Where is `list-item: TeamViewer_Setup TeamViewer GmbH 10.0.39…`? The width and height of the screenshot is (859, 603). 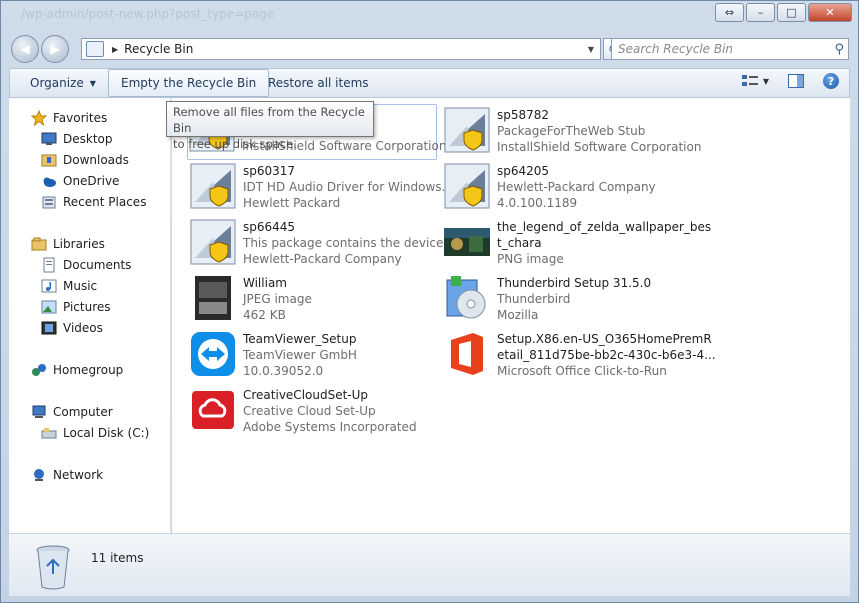
list-item: TeamViewer_Setup TeamViewer GmbH 10.0.39… is located at coordinates (314, 357).